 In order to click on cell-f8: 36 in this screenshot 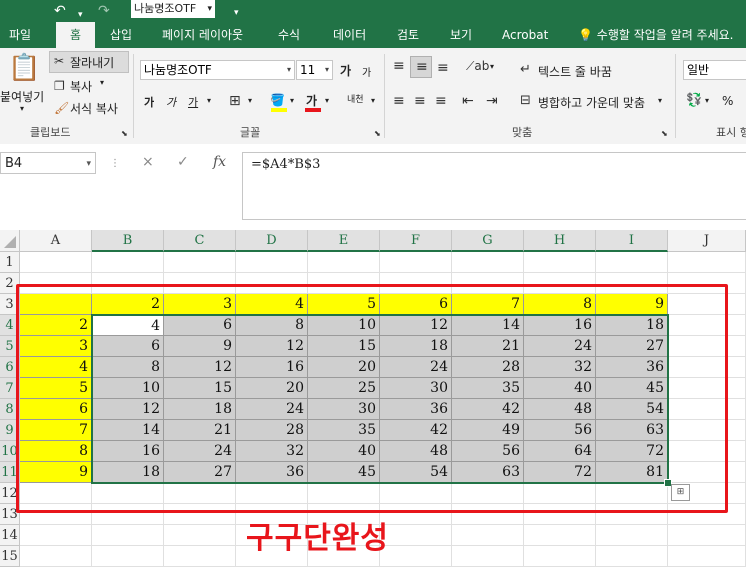, I will do `click(416, 409)`.